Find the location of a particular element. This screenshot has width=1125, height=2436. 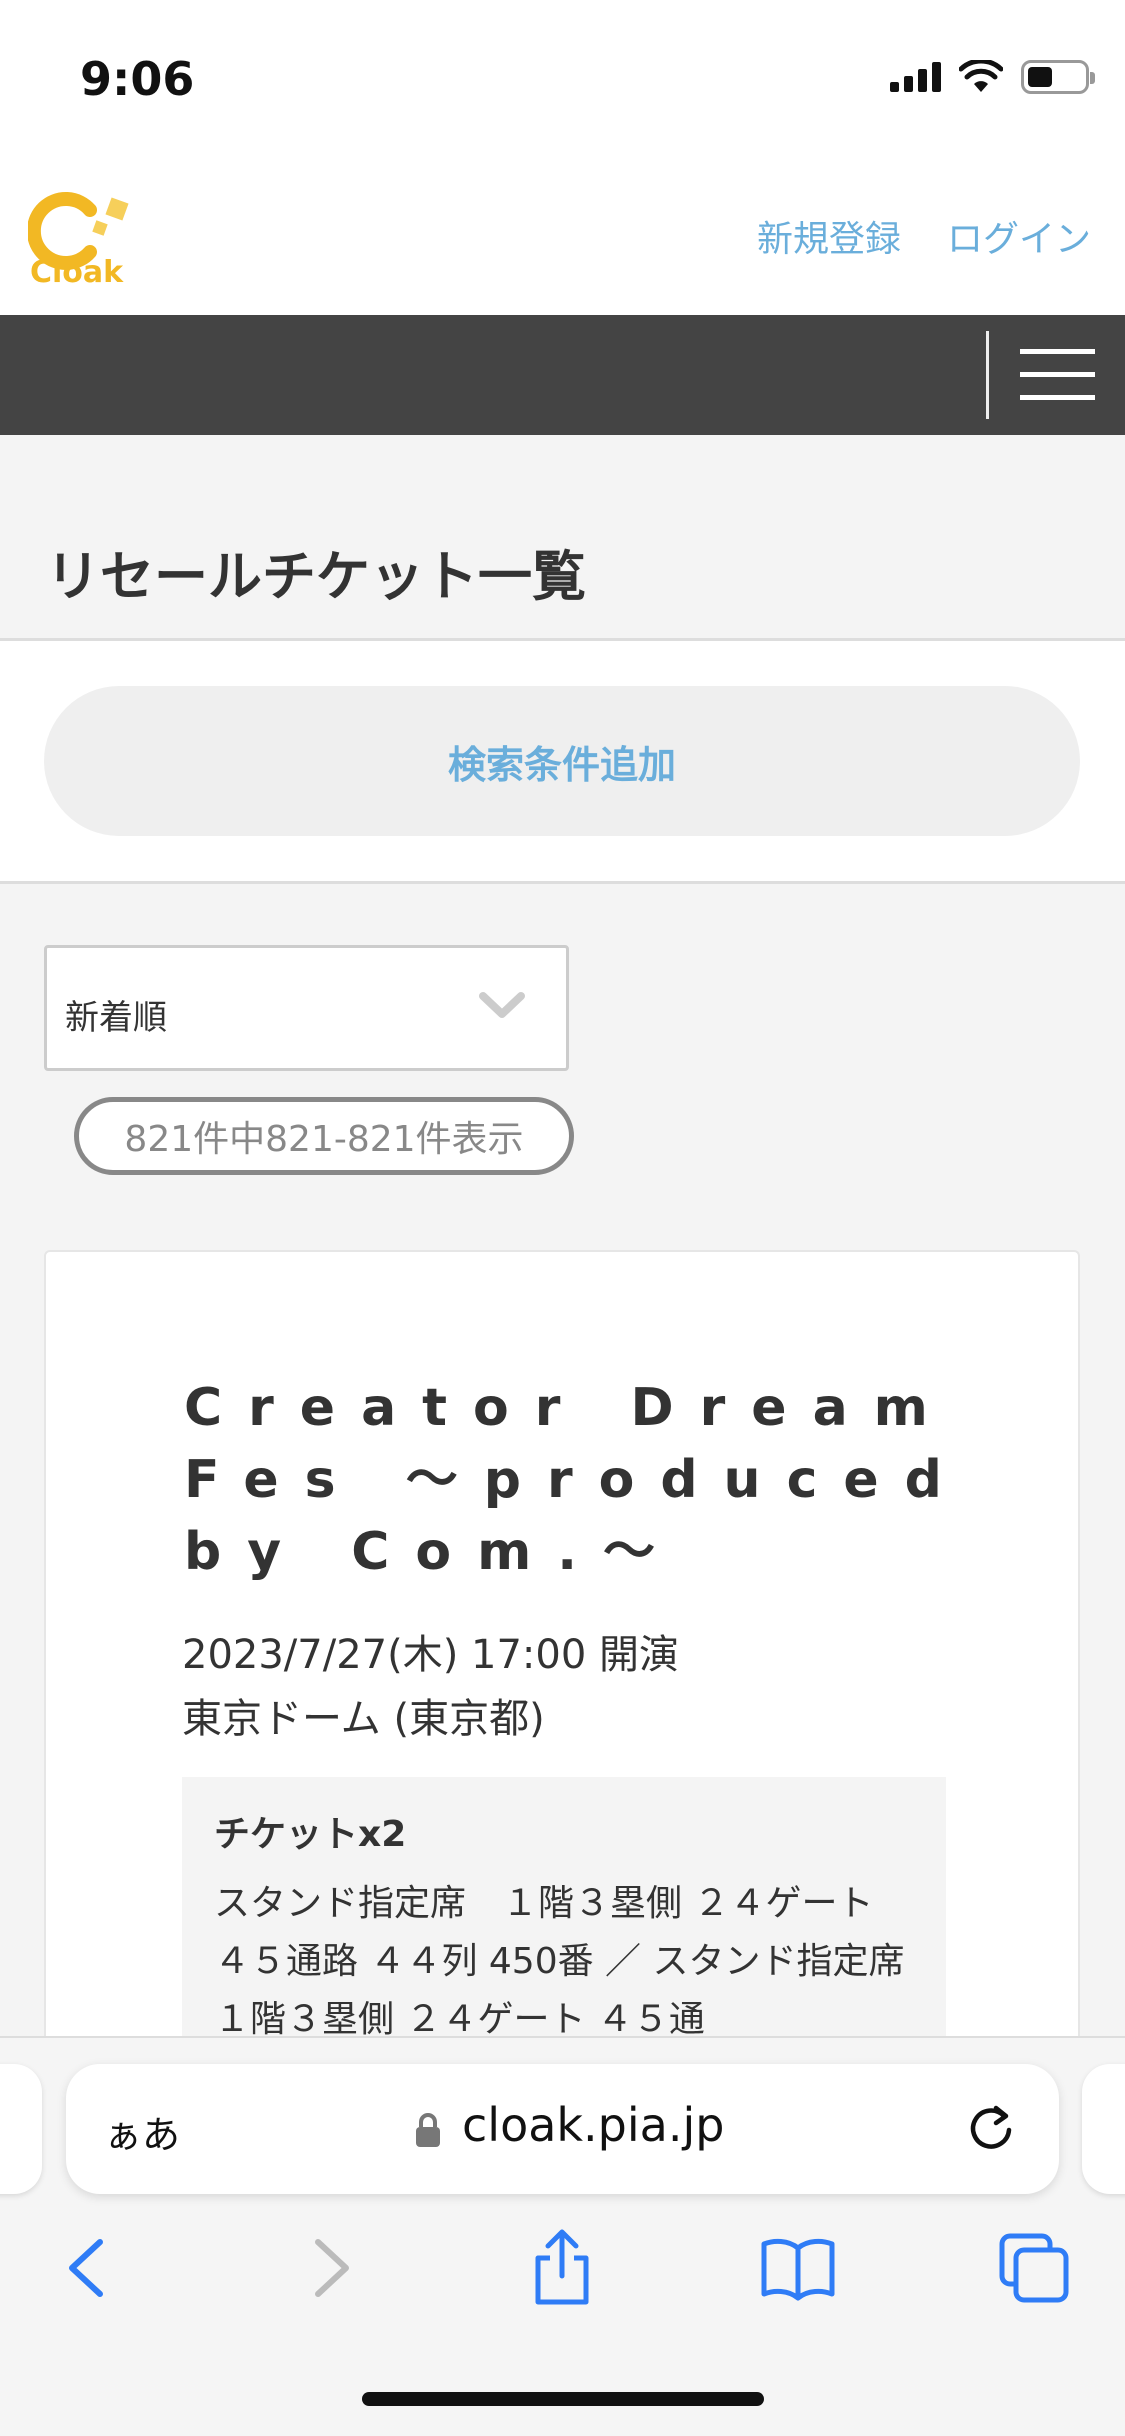

url-text: cloak.pia.jp is located at coordinates (593, 2125).